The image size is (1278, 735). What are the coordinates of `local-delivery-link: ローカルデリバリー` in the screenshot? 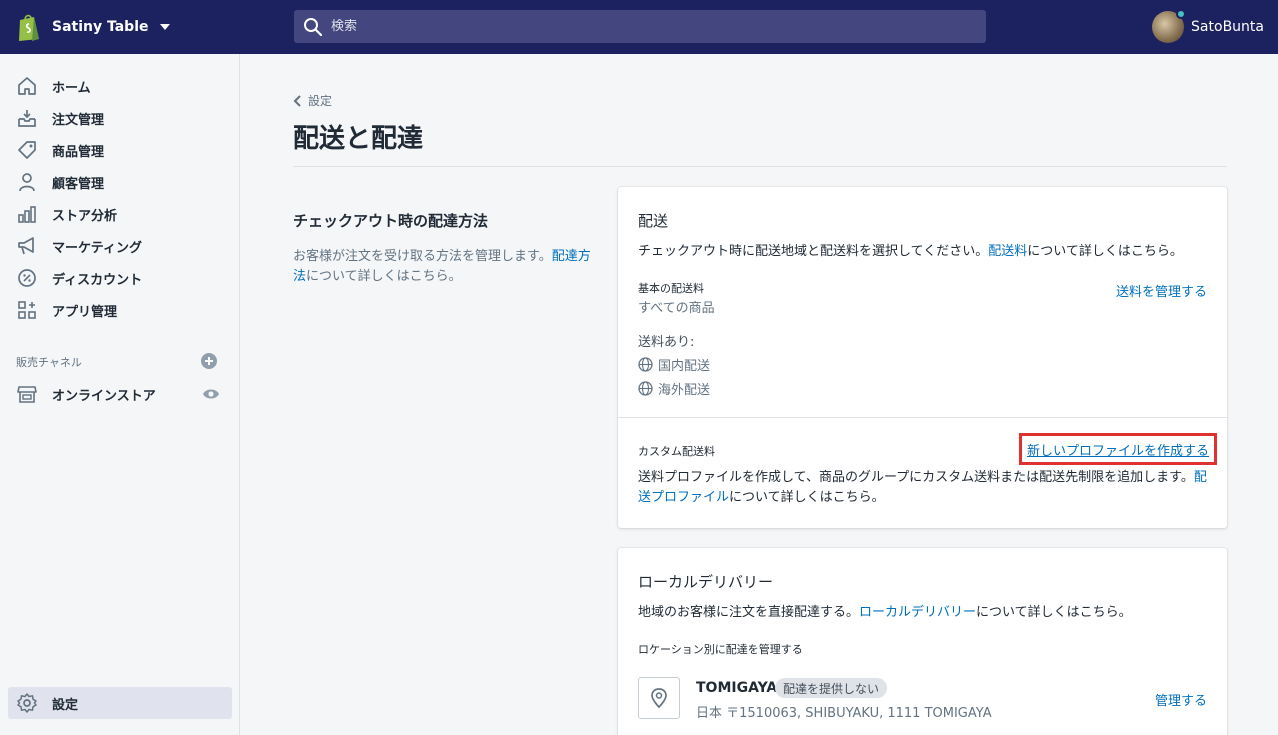 It's located at (917, 612).